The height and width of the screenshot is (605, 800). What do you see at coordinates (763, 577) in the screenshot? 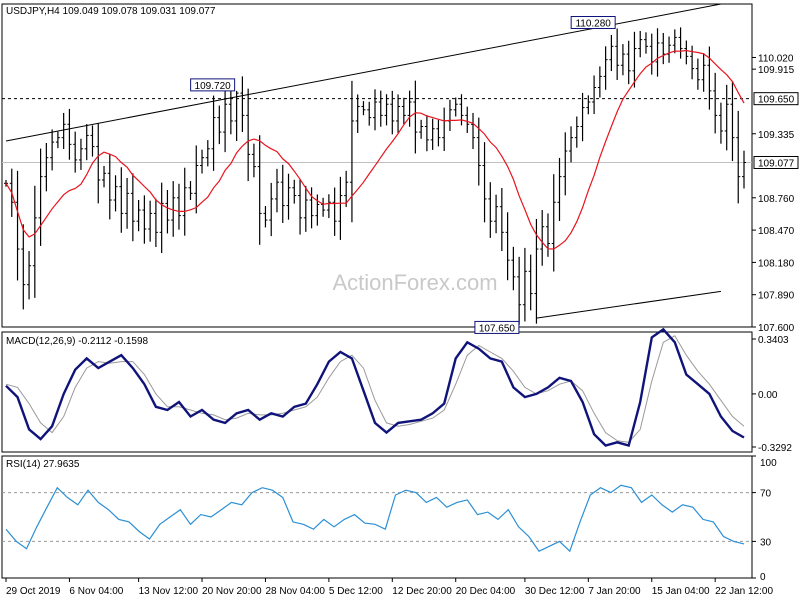
I see `rsi-ytick-label: 0` at bounding box center [763, 577].